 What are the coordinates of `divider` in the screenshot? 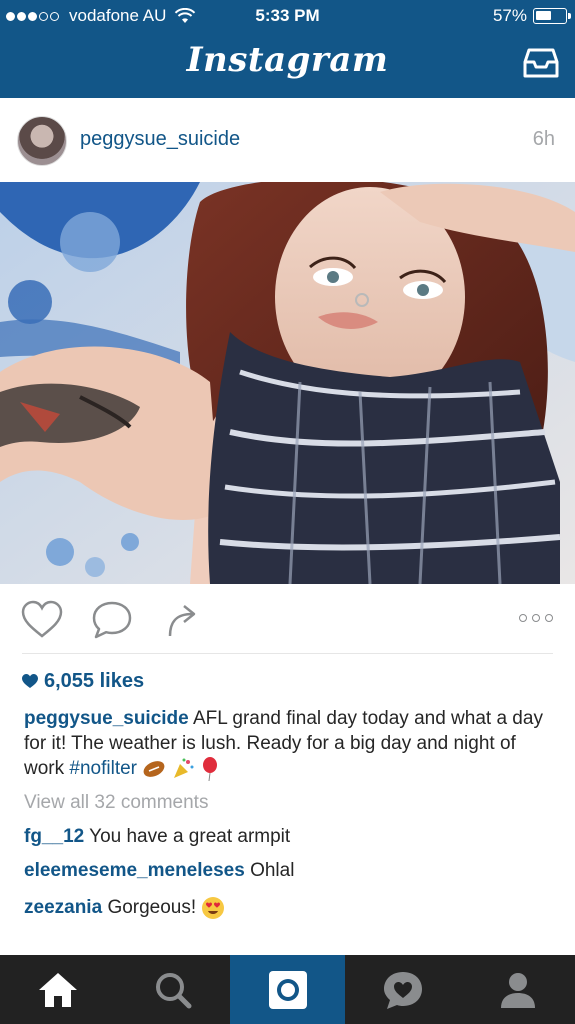 It's located at (287, 653).